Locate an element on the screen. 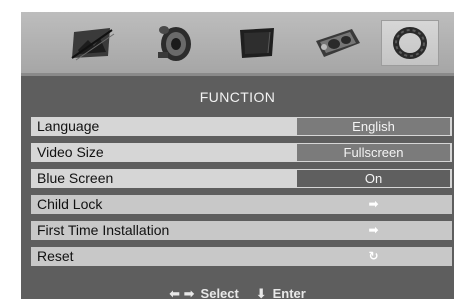 This screenshot has width=454, height=299. tv-screen-icon is located at coordinates (257, 43).